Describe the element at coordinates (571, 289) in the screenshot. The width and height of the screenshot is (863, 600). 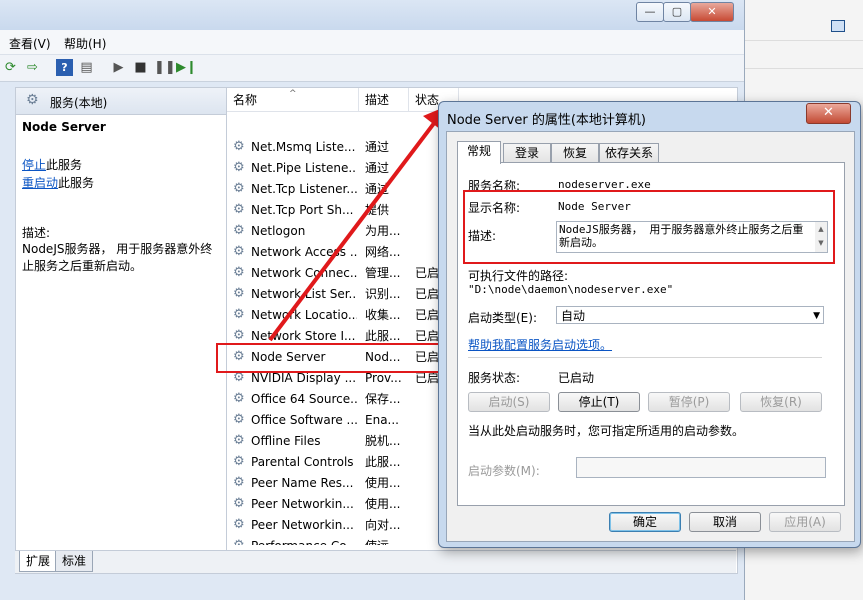
I see `exe-path-value: "D:\node\daemon\nodeserver.exe"` at that location.